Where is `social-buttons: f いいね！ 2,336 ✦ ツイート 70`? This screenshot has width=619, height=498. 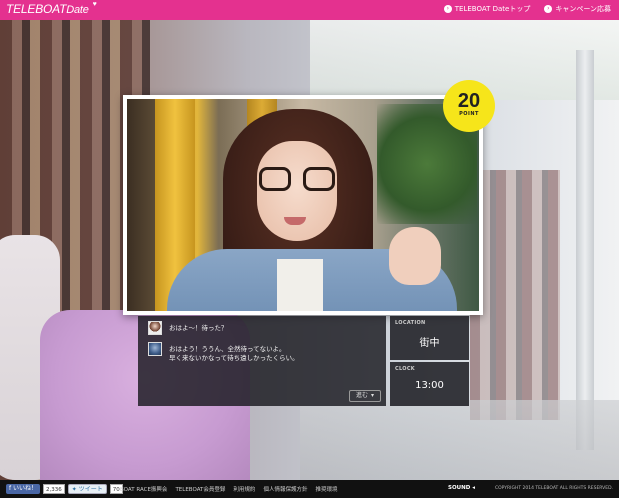
social-buttons: f いいね！ 2,336 ✦ ツイート 70 is located at coordinates (64, 489).